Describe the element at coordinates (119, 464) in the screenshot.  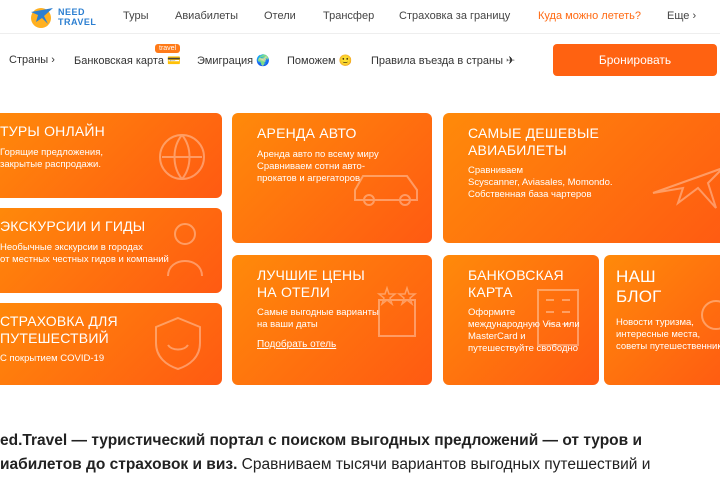
I see `intro-line2-bold: иабилетов до страховок и виз.` at that location.